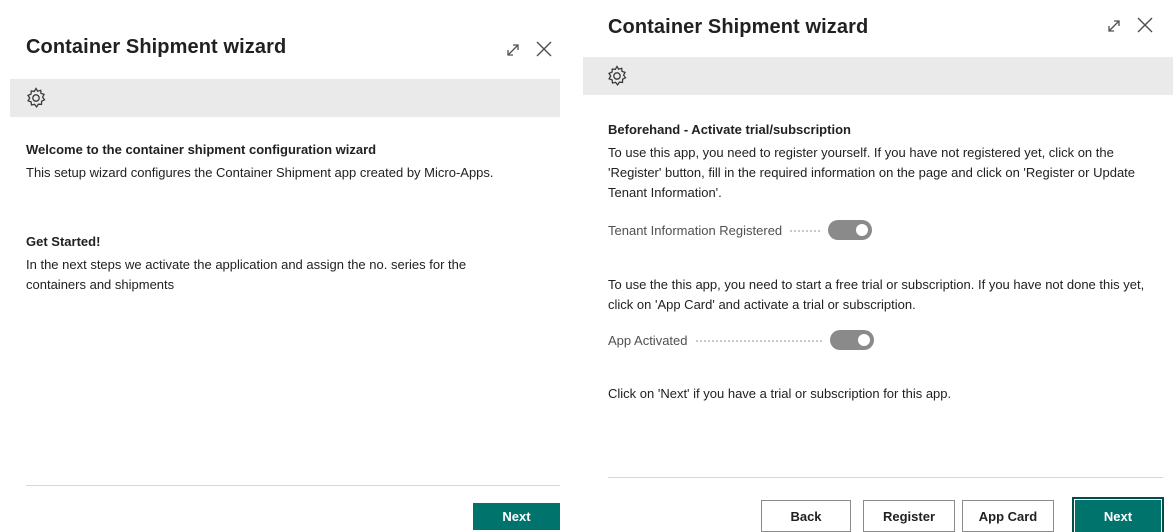  I want to click on app-card-button: App Card, so click(1008, 516).